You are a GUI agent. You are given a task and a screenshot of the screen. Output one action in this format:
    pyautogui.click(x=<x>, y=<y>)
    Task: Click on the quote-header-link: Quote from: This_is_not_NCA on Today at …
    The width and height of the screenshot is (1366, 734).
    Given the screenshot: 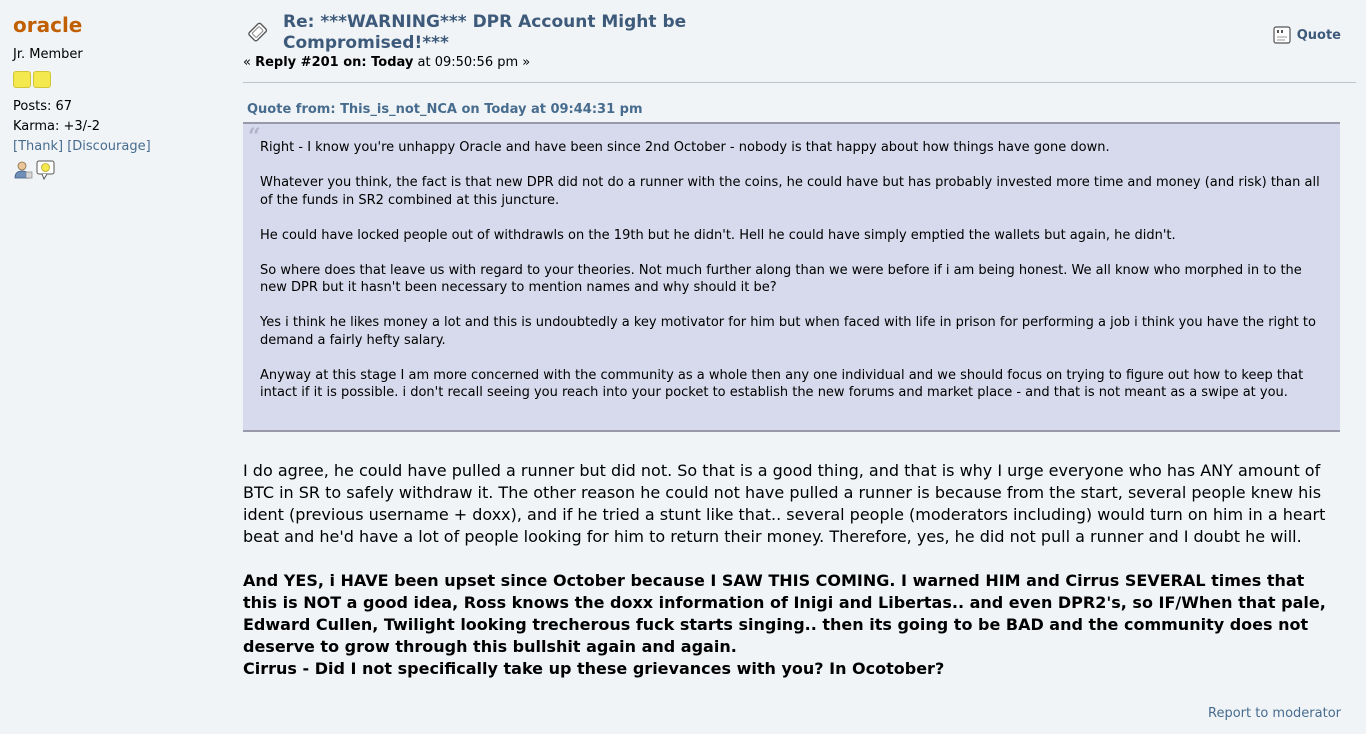 What is the action you would take?
    pyautogui.click(x=445, y=110)
    